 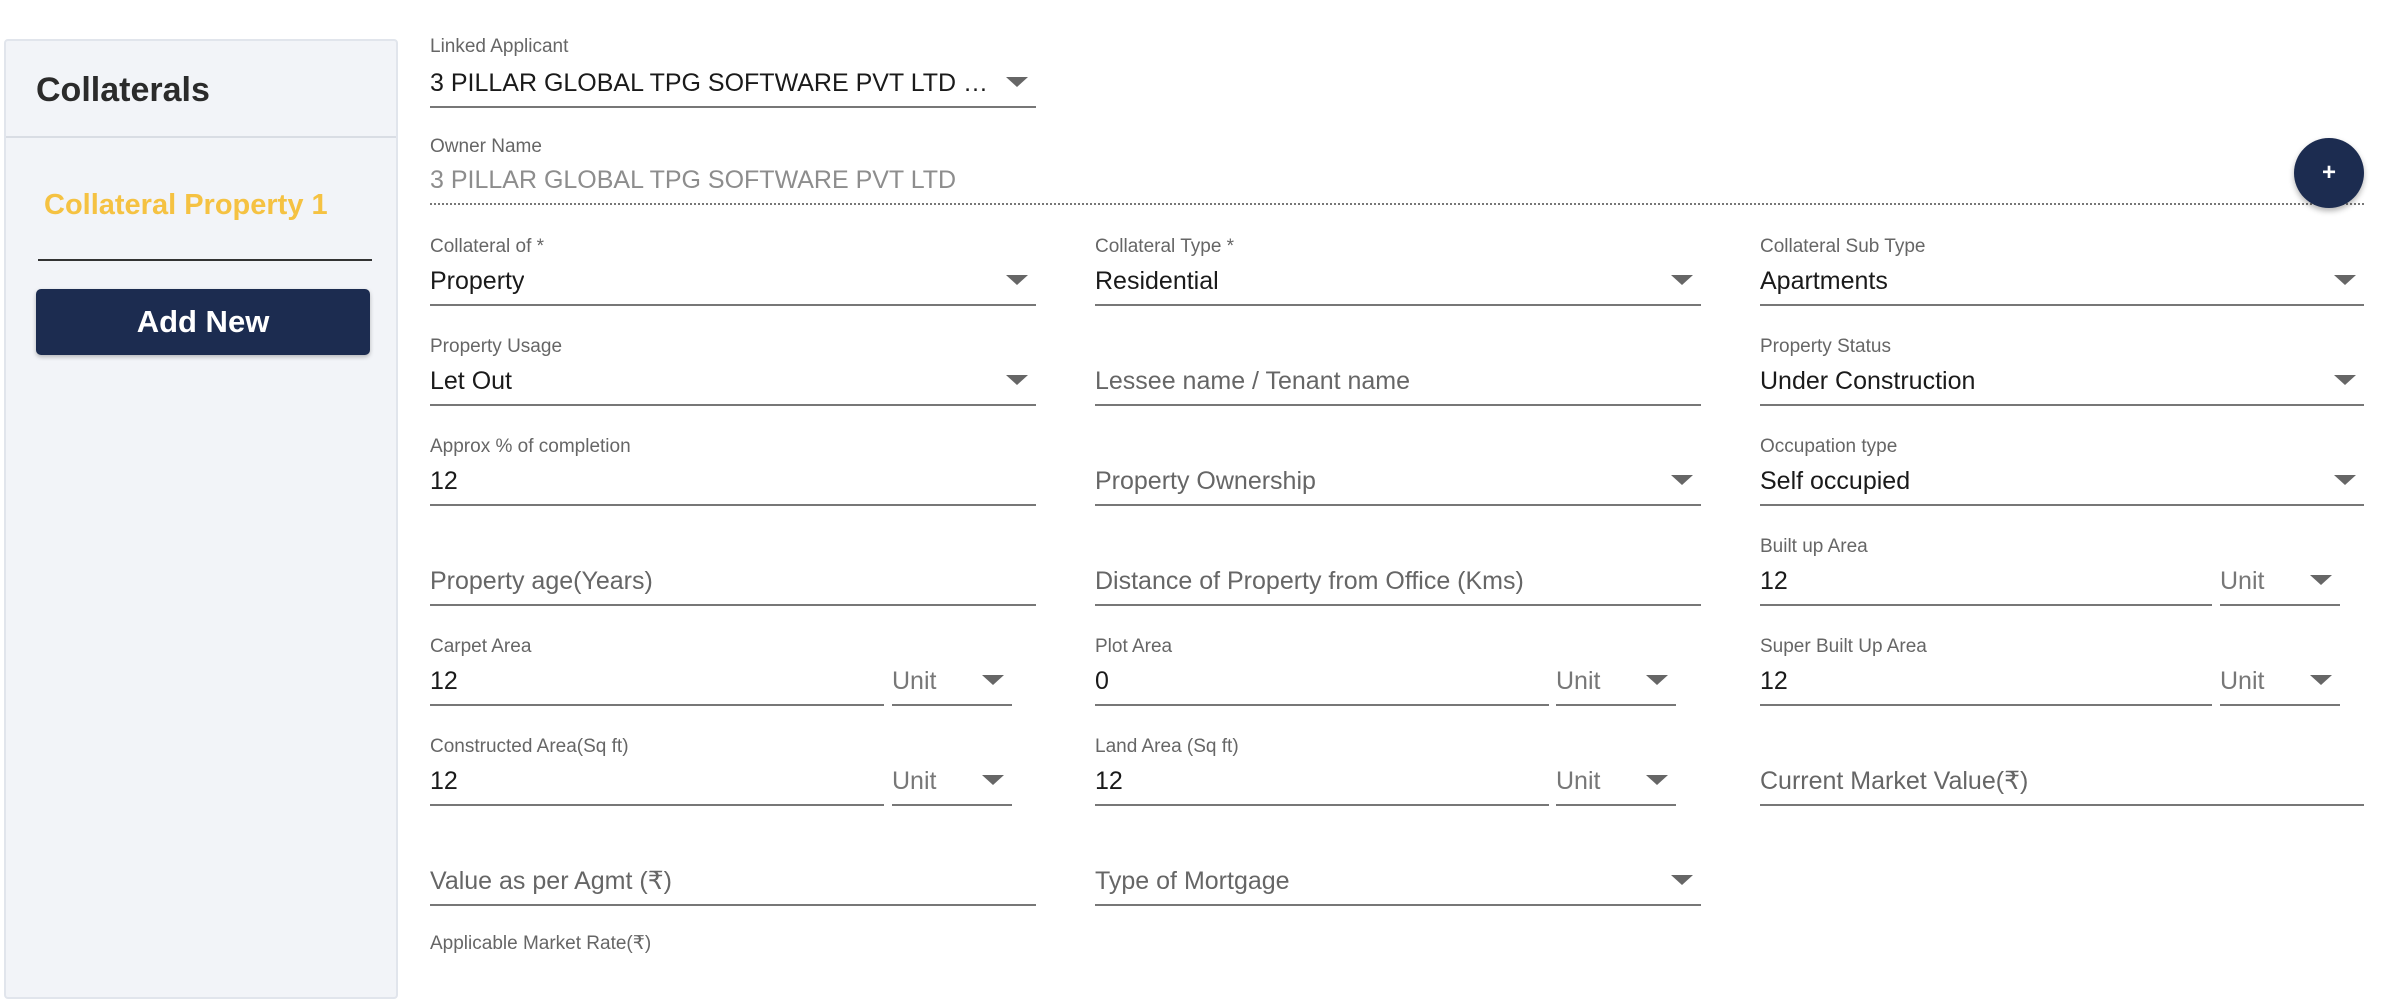 I want to click on add-new-button: Add New, so click(x=203, y=322).